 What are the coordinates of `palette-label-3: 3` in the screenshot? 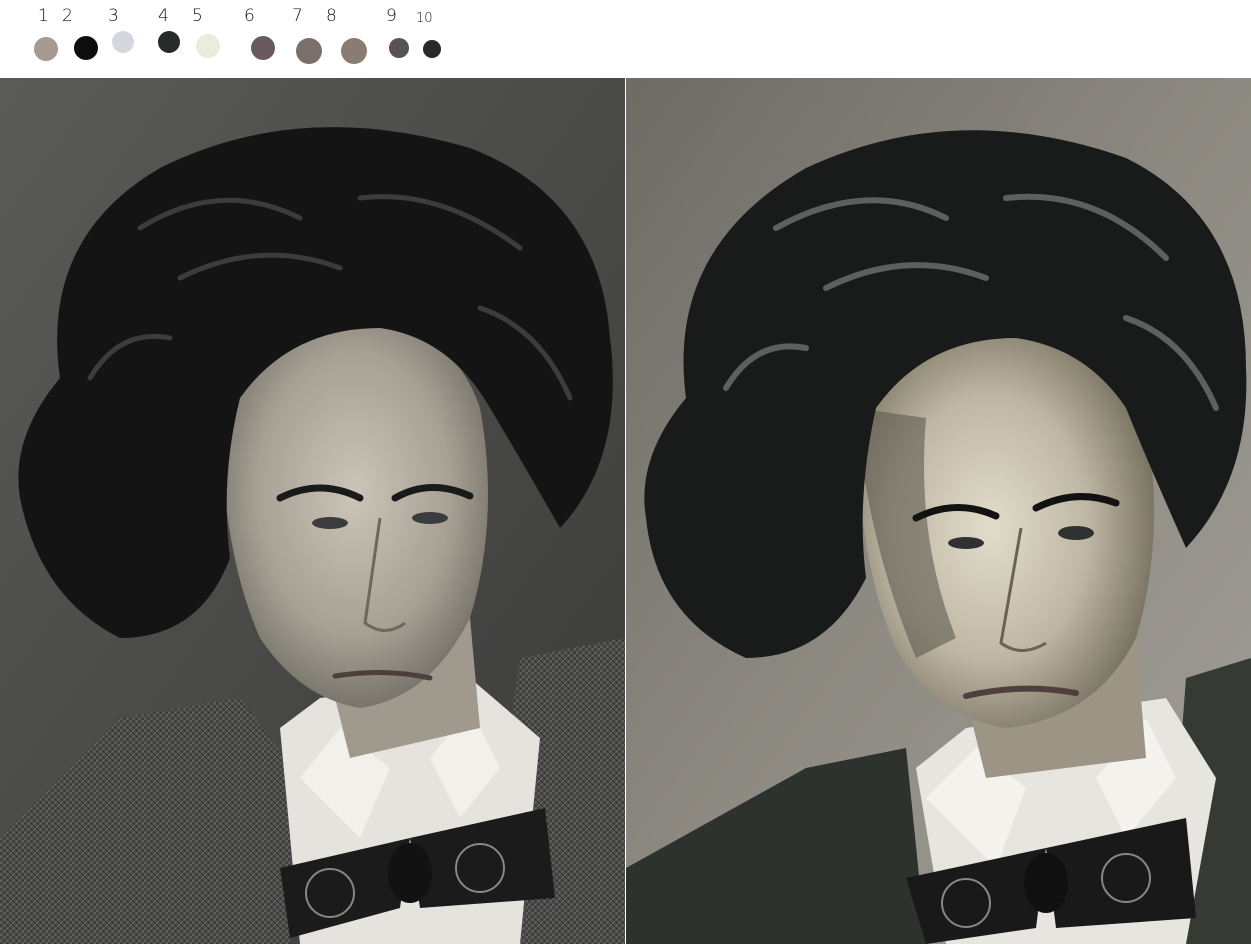 It's located at (113, 16).